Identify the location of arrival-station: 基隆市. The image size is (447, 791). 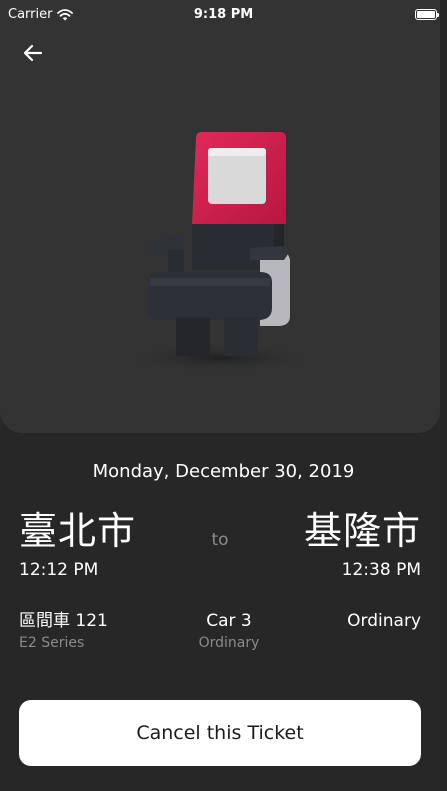
(362, 531).